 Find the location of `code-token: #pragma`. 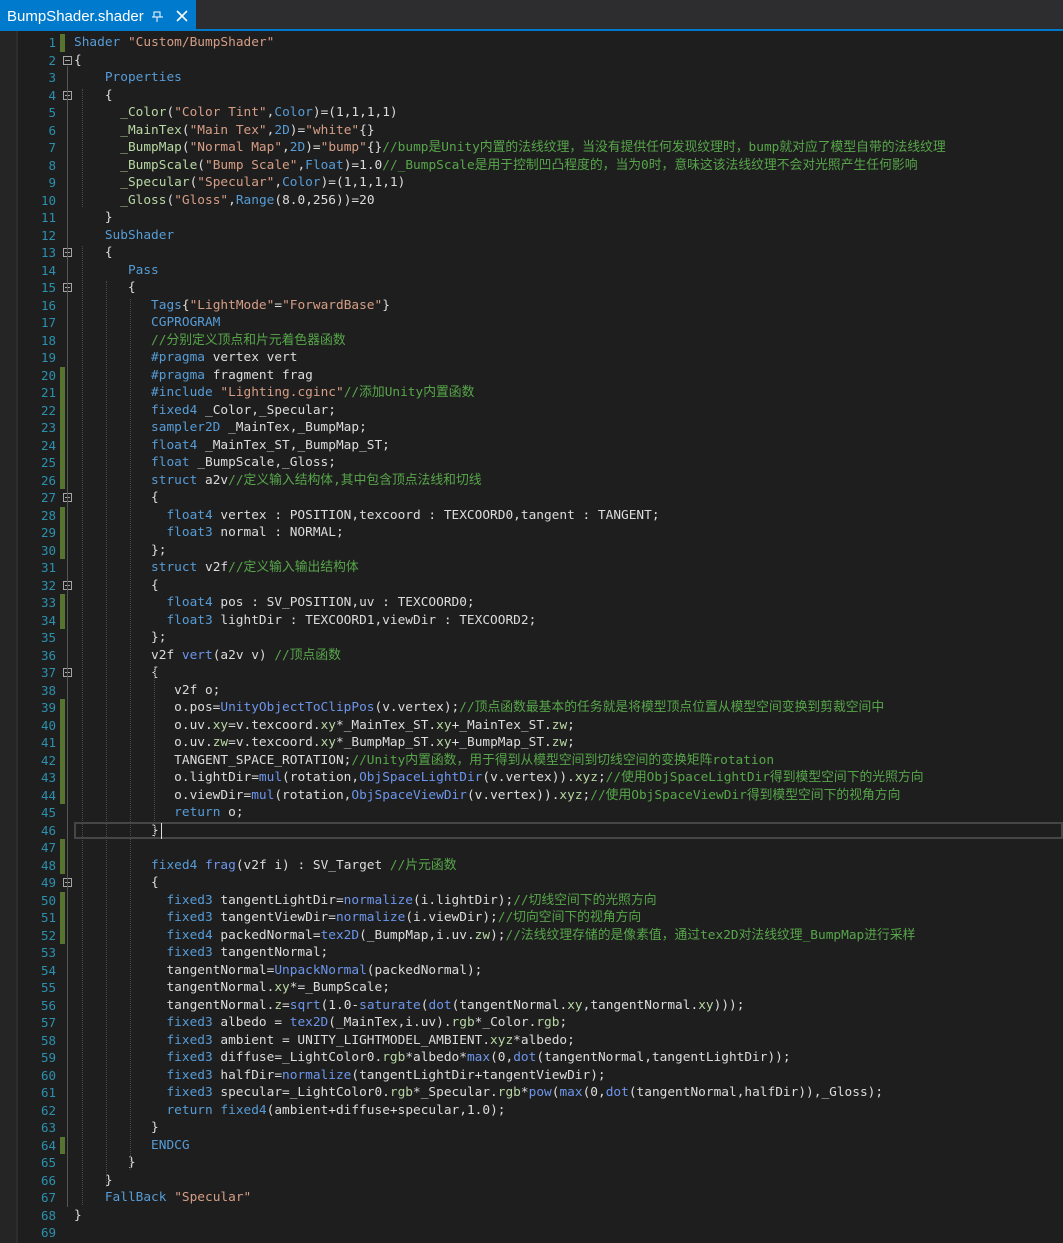

code-token: #pragma is located at coordinates (178, 357).